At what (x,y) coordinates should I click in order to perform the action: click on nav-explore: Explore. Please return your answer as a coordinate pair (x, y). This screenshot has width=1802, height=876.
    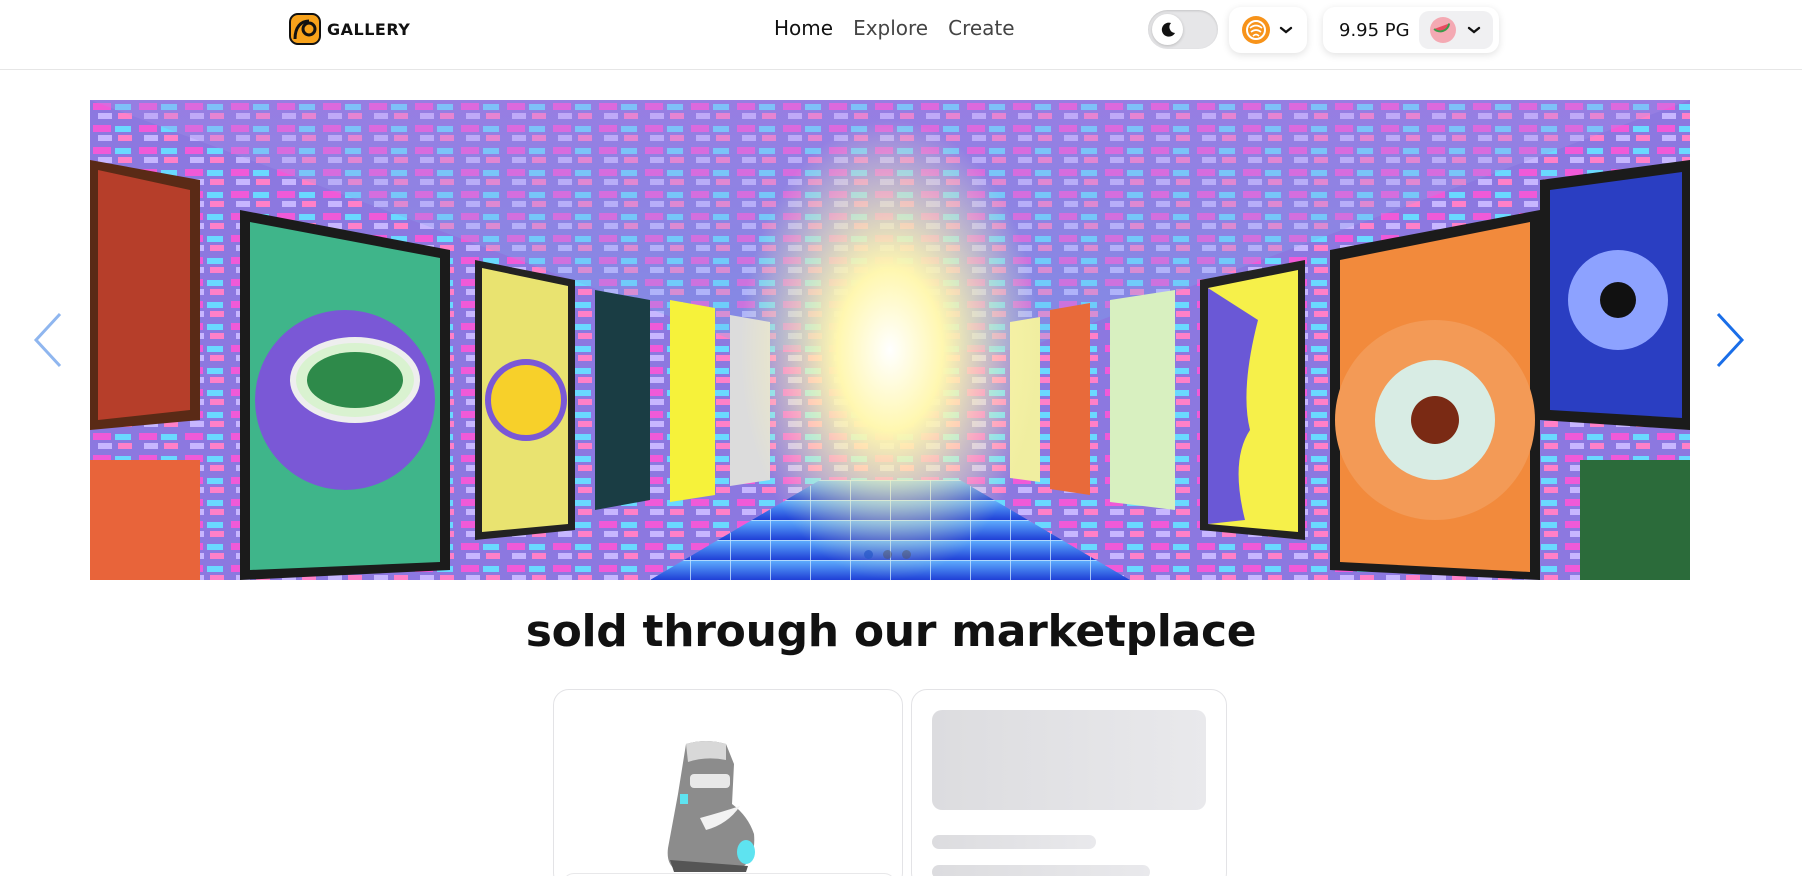
    Looking at the image, I should click on (890, 28).